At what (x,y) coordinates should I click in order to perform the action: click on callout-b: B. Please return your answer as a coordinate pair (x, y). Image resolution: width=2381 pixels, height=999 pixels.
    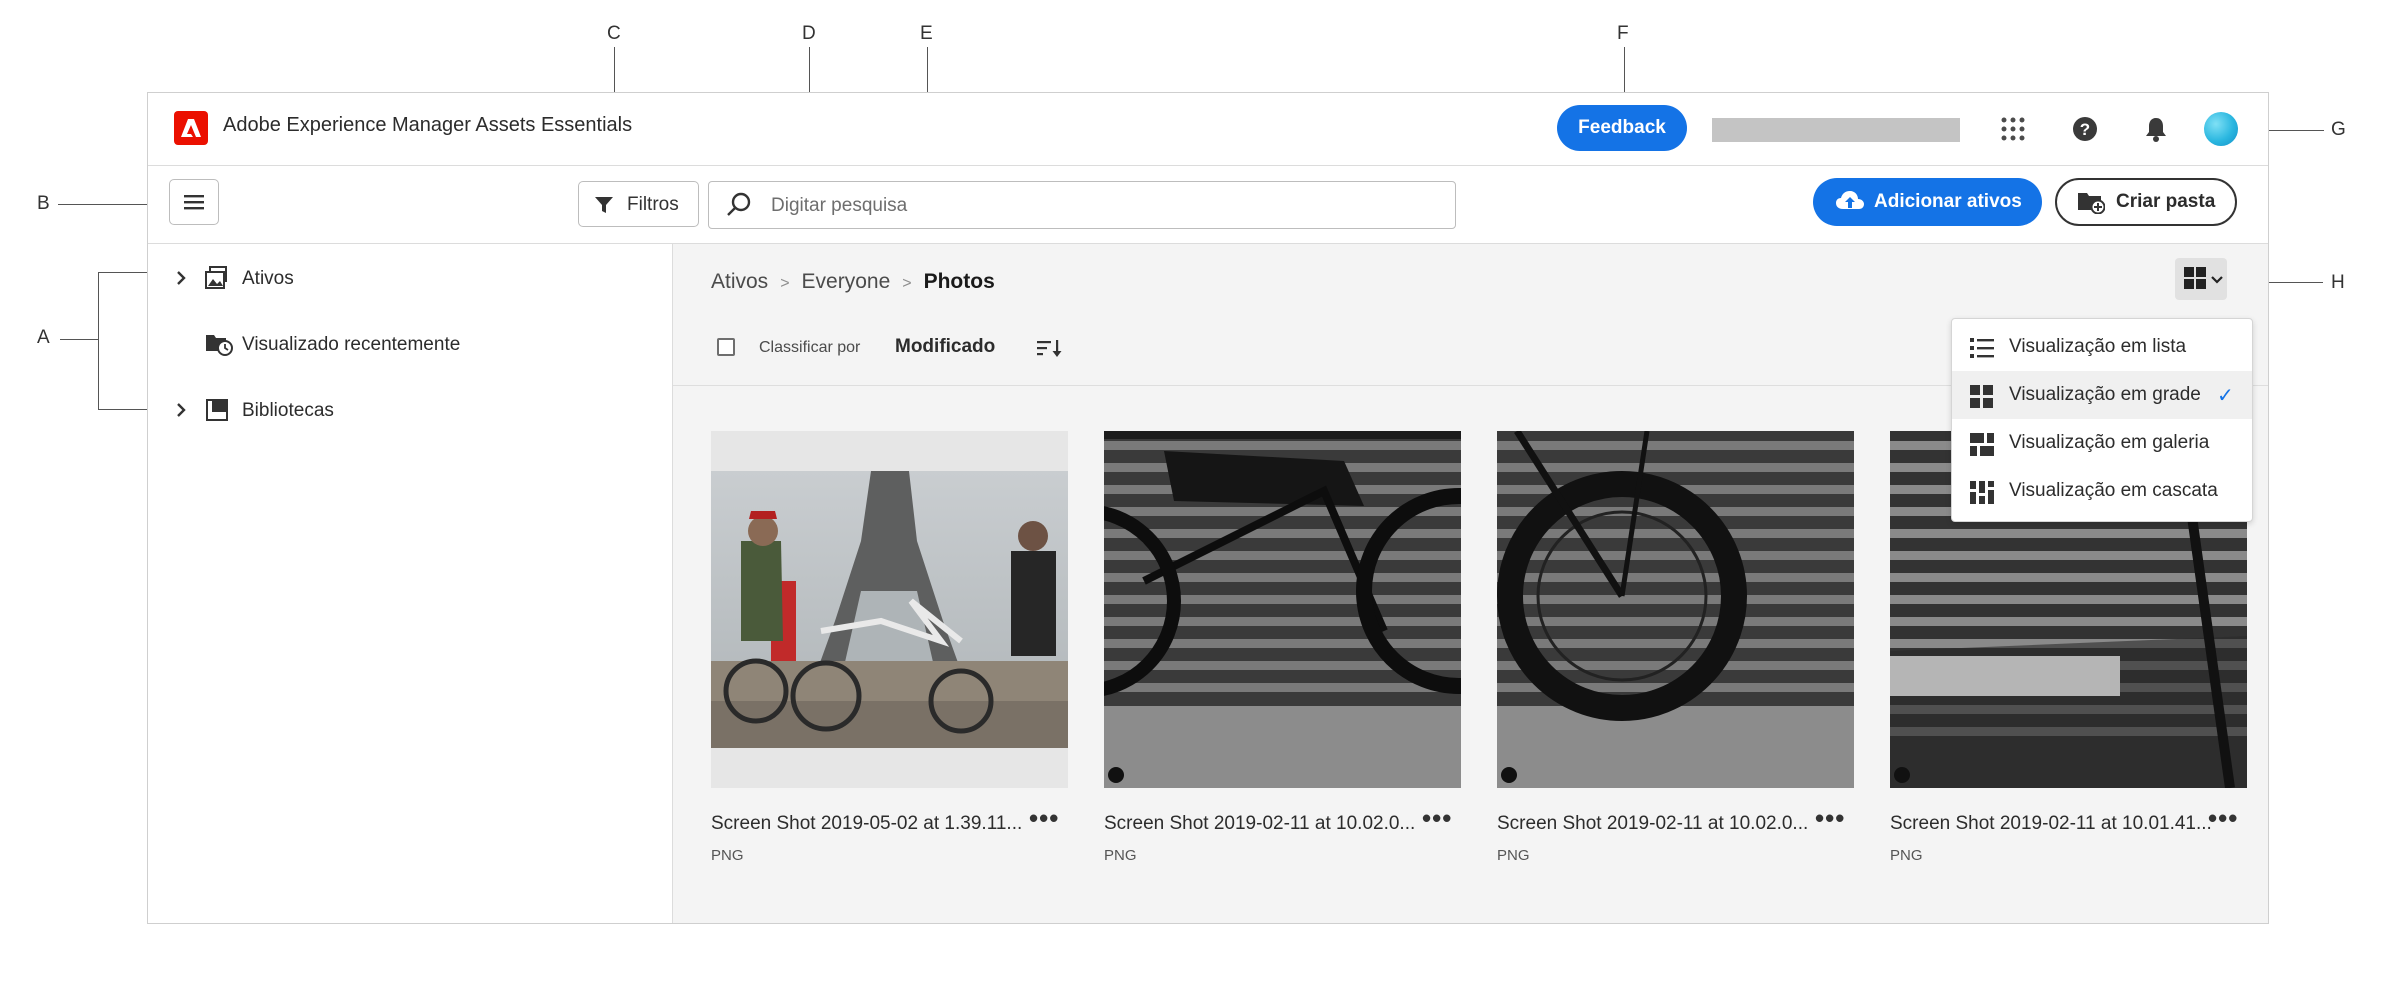
    Looking at the image, I should click on (43, 203).